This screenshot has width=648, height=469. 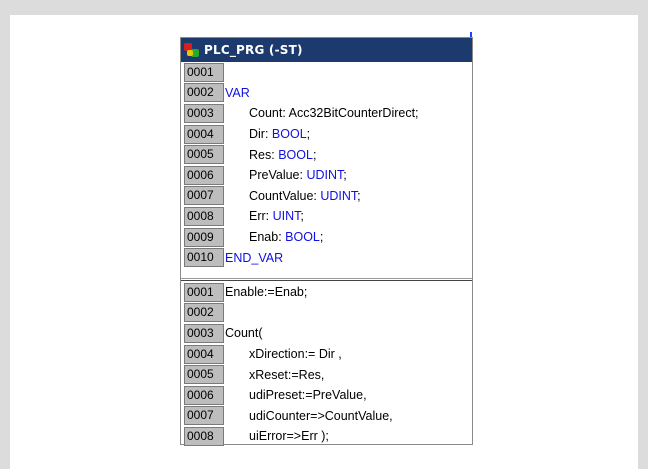 What do you see at coordinates (326, 237) in the screenshot?
I see `declaration-line: 0009 Enab: BOOL;` at bounding box center [326, 237].